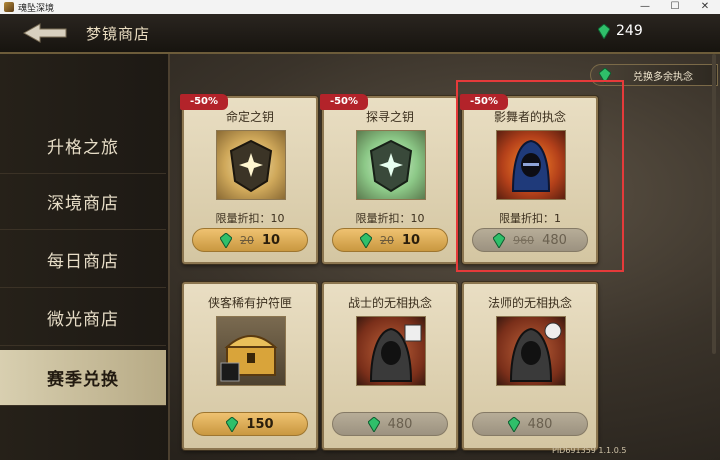 Image resolution: width=720 pixels, height=460 pixels. I want to click on window-titlebar: 魂坠深境 — ☐ ✕, so click(360, 7).